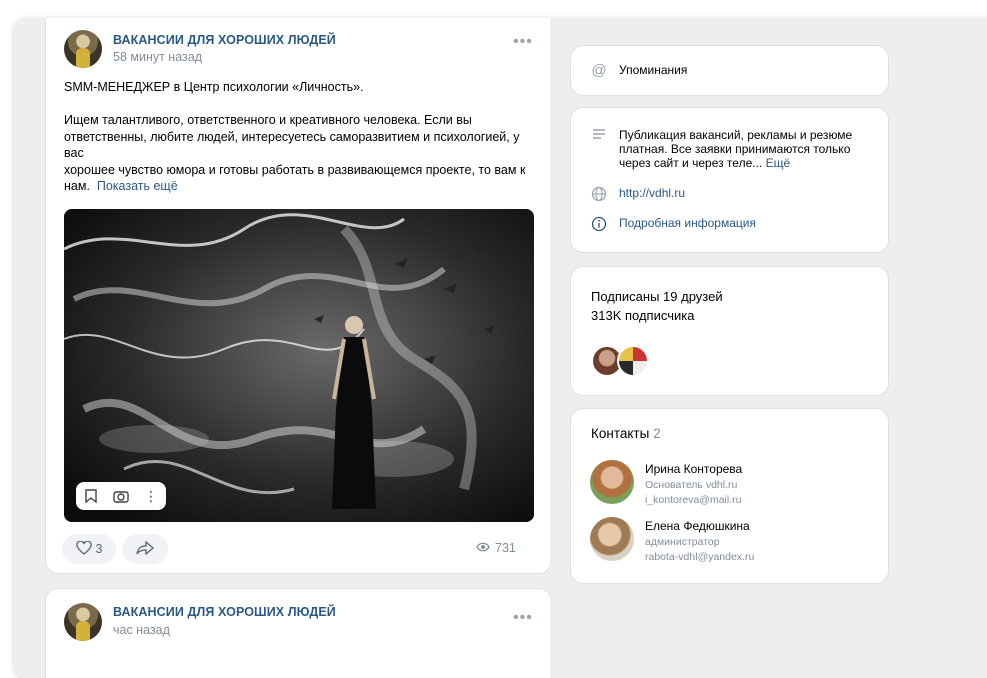 This screenshot has height=678, width=987. I want to click on contact-name: Ирина Конторева, so click(693, 469).